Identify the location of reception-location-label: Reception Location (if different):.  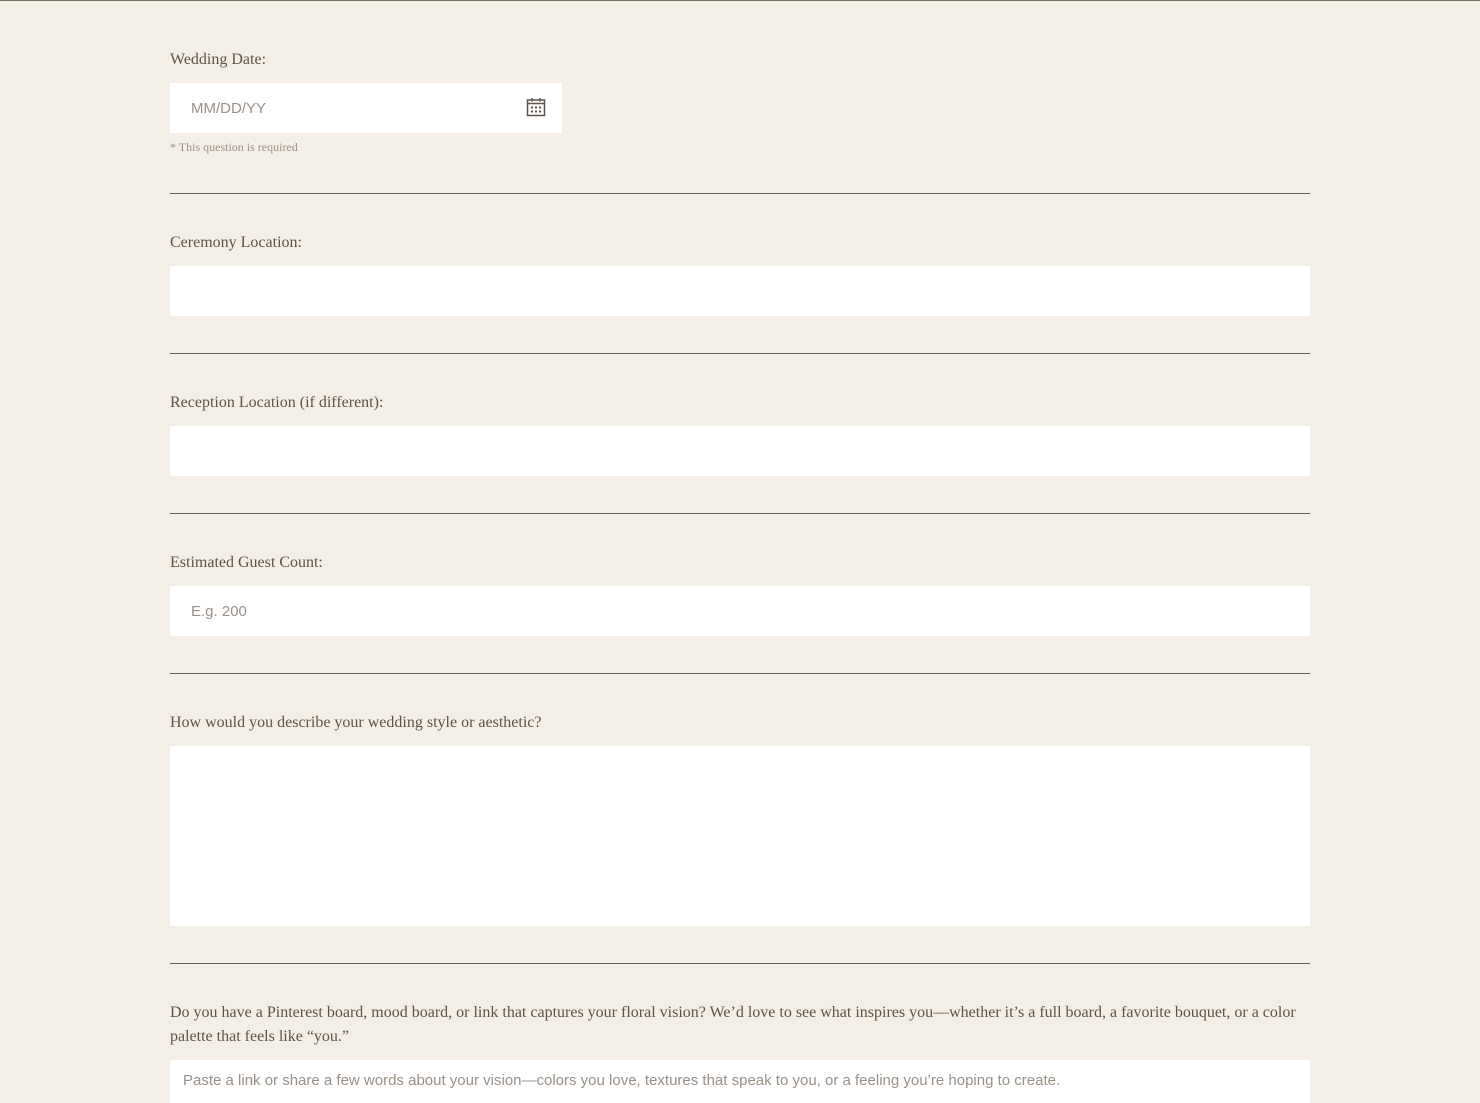
(277, 402).